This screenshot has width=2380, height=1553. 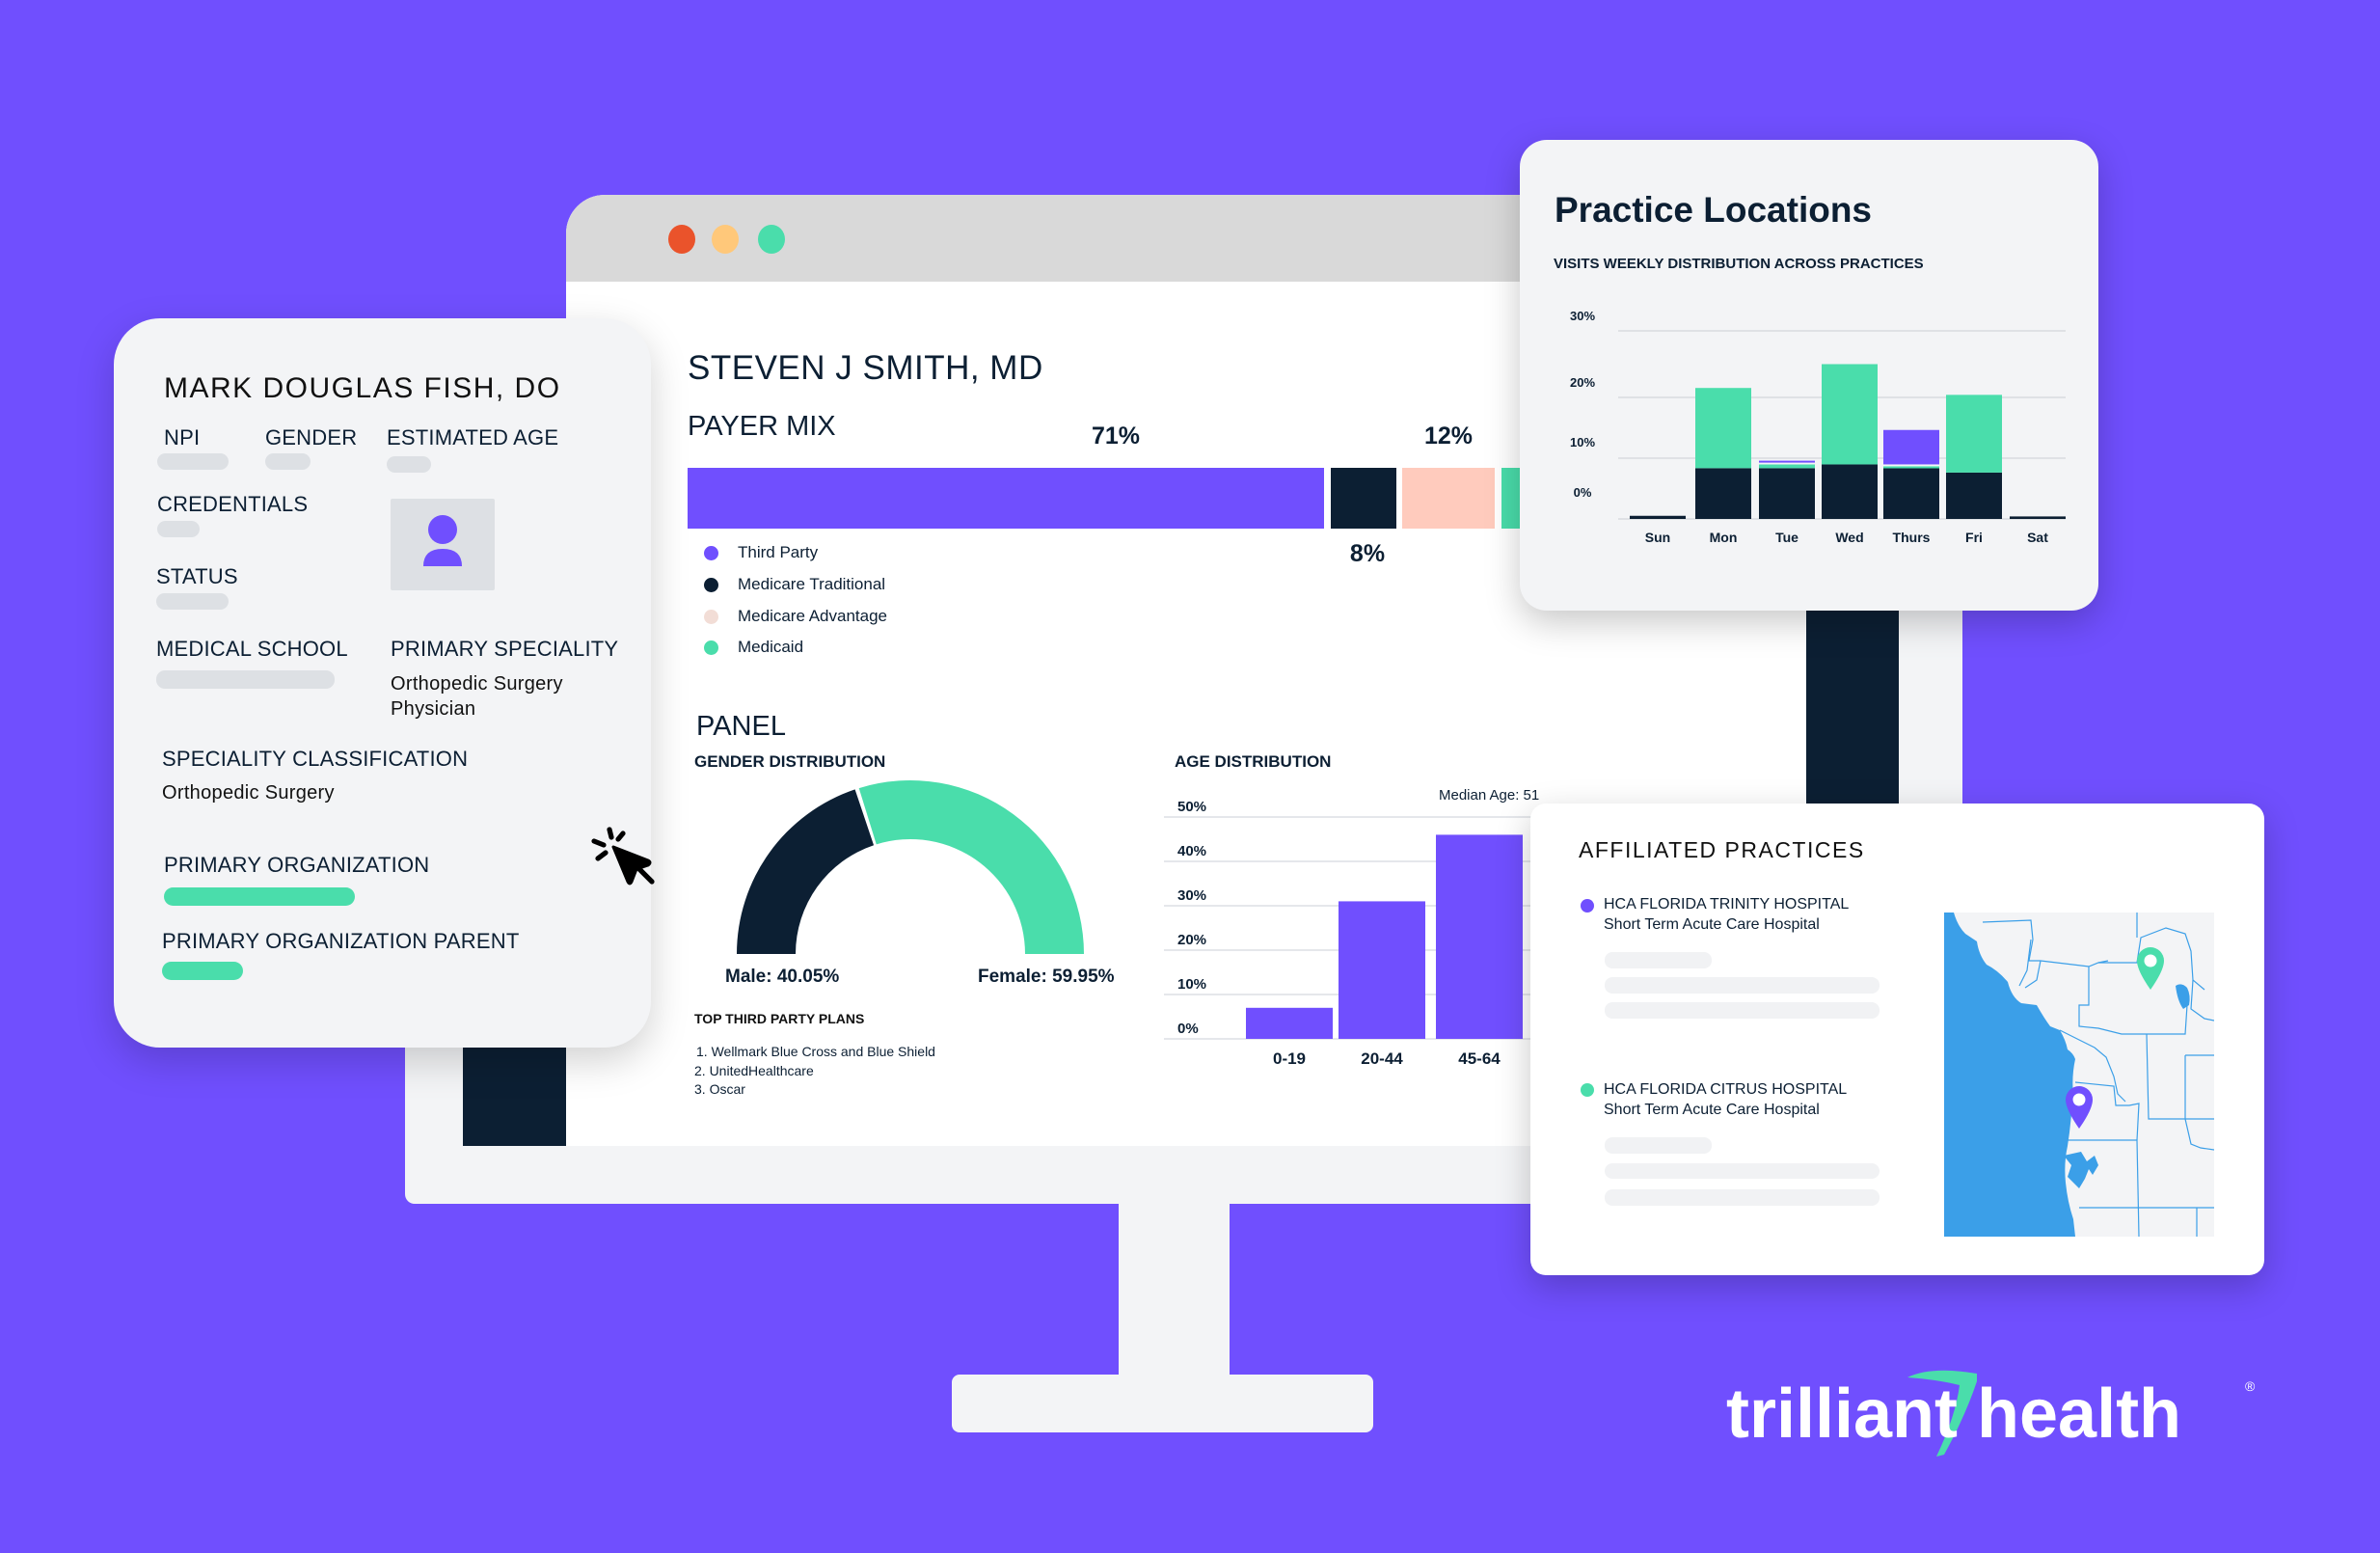 What do you see at coordinates (1658, 537) in the screenshot?
I see `weekly-xtick-label: Sun` at bounding box center [1658, 537].